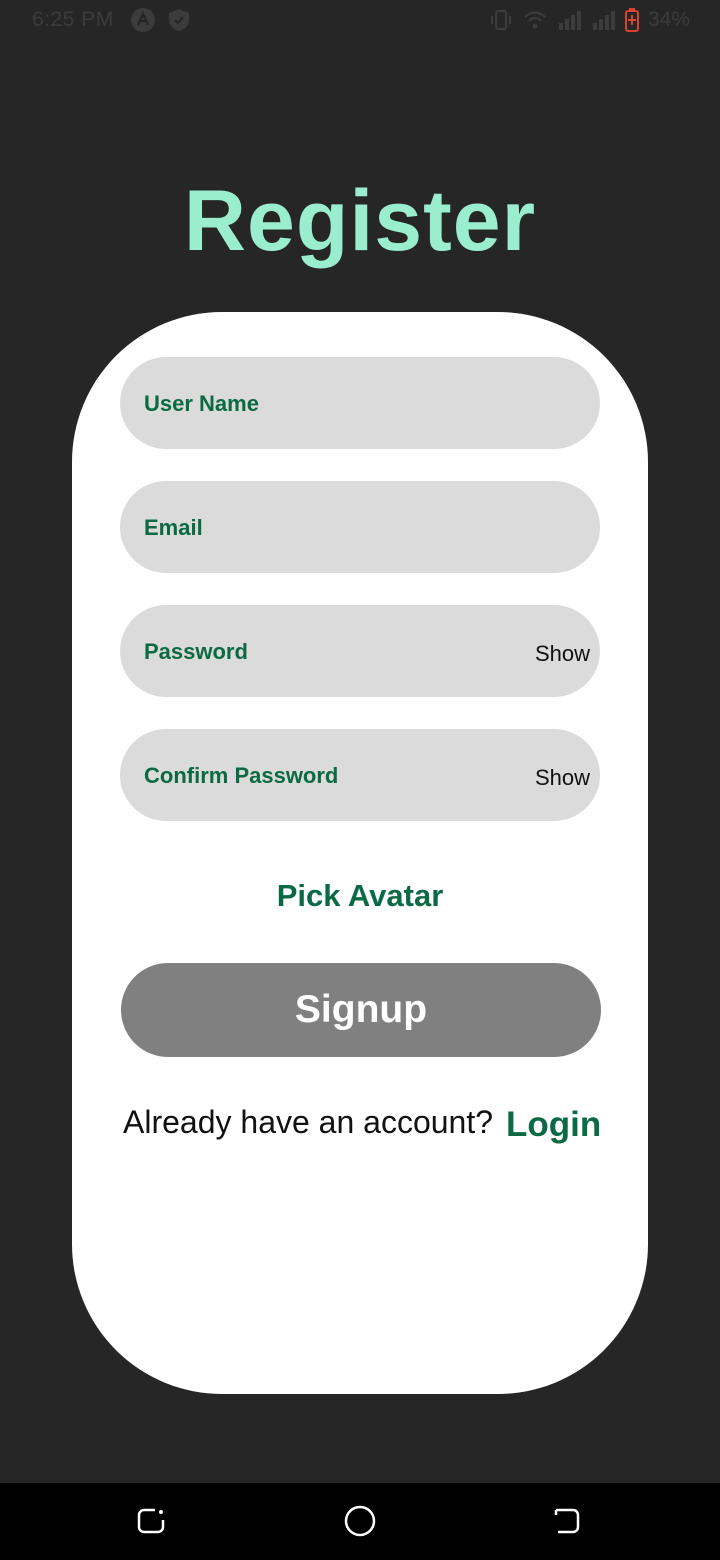 This screenshot has height=1560, width=720. I want to click on email-field: Email, so click(360, 527).